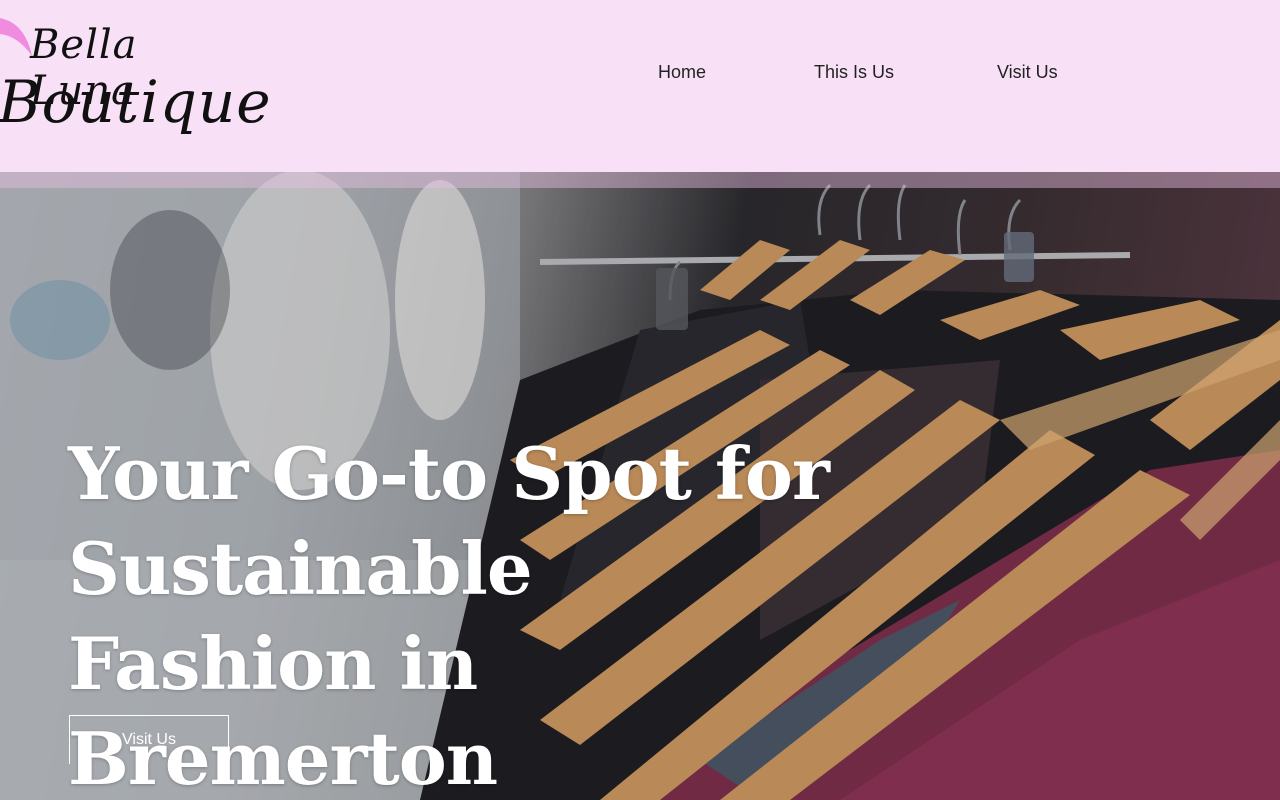  I want to click on visit-us-button: Visit Us, so click(149, 739).